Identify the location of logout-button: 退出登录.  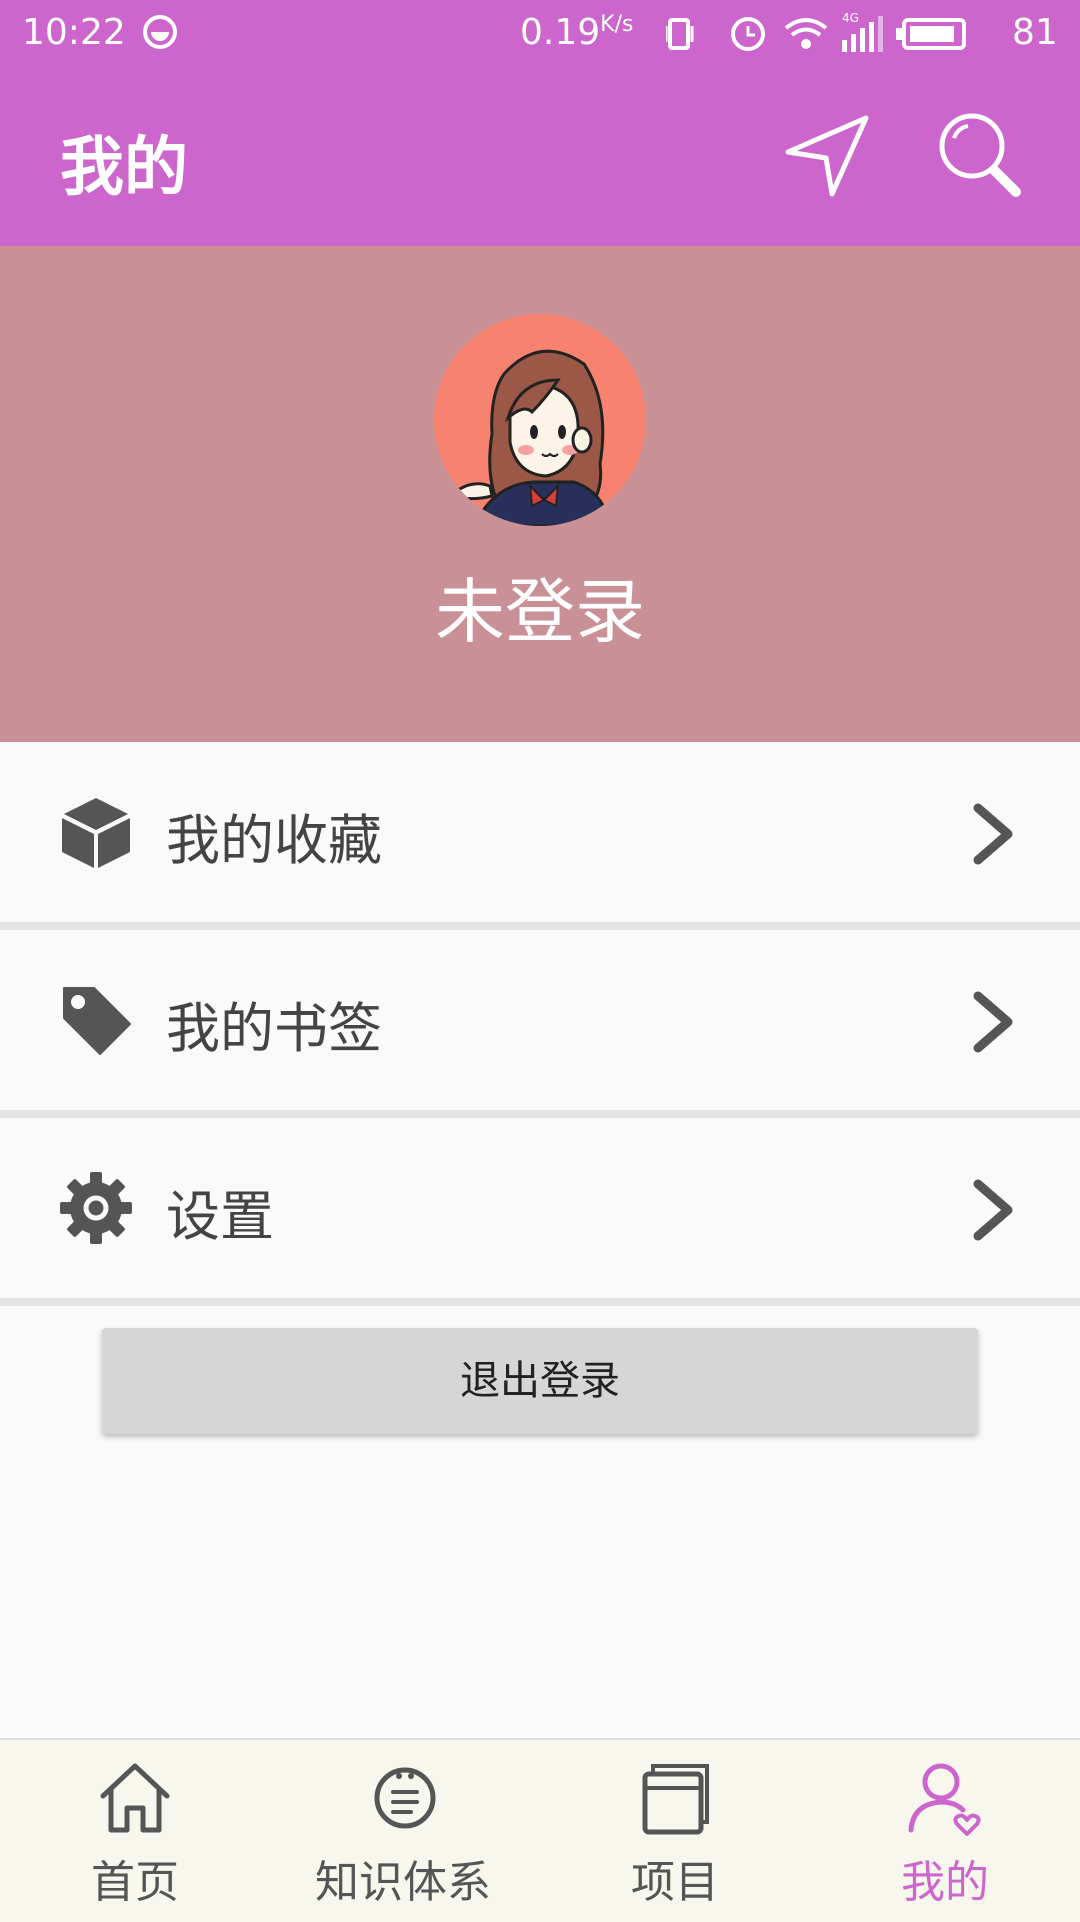
(540, 1381).